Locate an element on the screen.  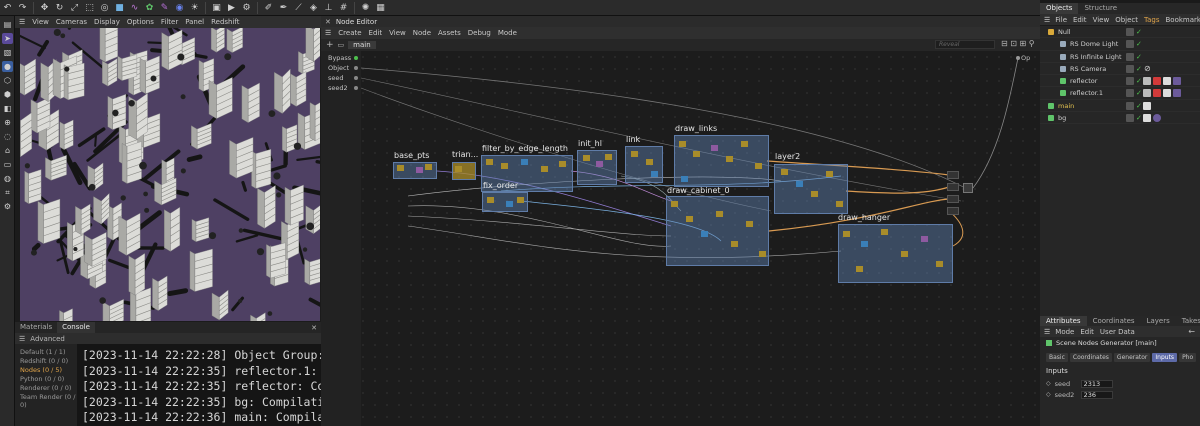
console-category: Redshift (0 / 0) is located at coordinates (48, 361).